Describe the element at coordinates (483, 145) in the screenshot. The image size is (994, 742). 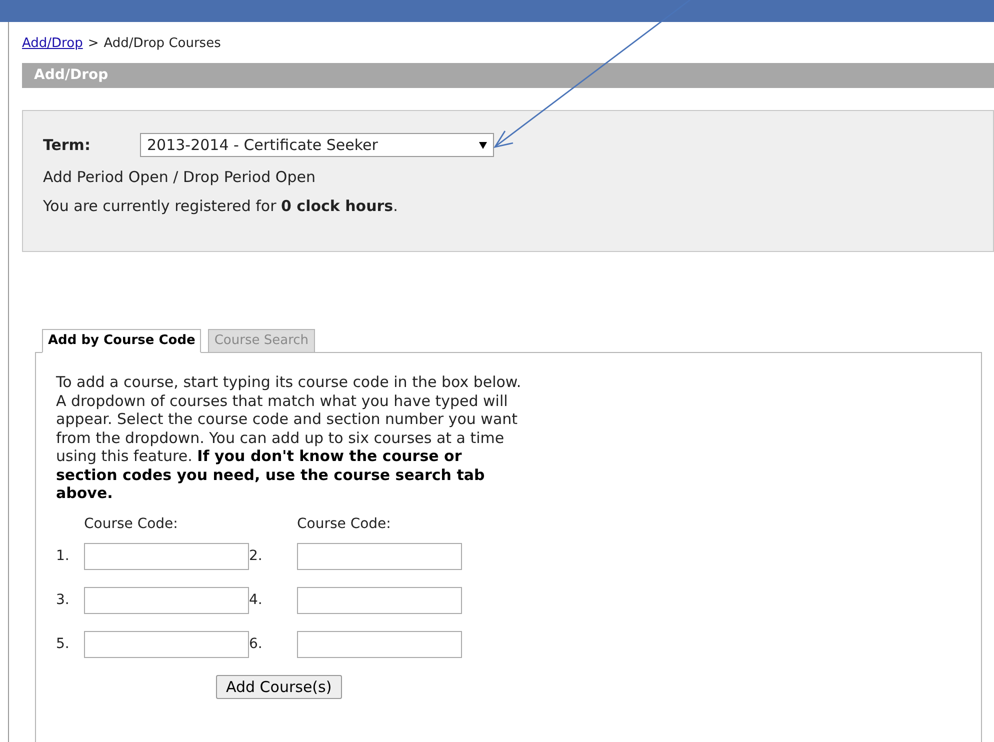
I see `caret-icon` at that location.